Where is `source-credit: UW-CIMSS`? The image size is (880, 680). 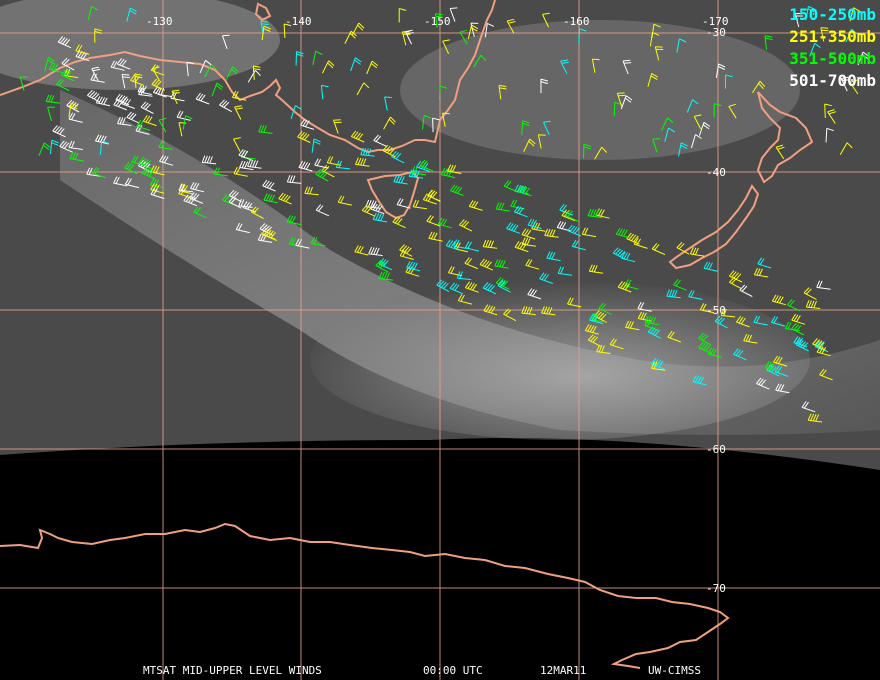
source-credit: UW-CIMSS is located at coordinates (674, 670).